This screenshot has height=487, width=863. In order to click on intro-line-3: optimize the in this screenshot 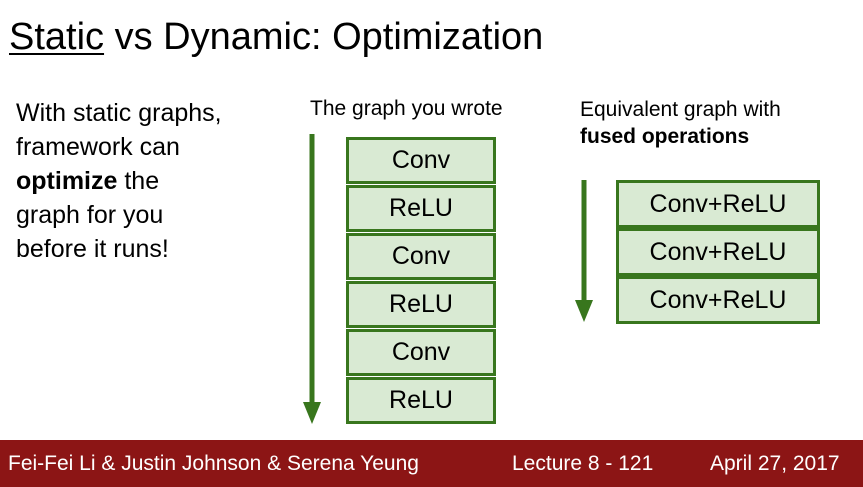, I will do `click(156, 181)`.